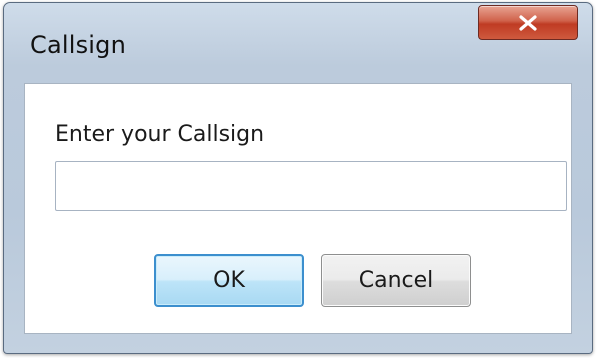 Image resolution: width=599 pixels, height=358 pixels. Describe the element at coordinates (160, 134) in the screenshot. I see `callsign-prompt-label: Enter your Callsign` at that location.